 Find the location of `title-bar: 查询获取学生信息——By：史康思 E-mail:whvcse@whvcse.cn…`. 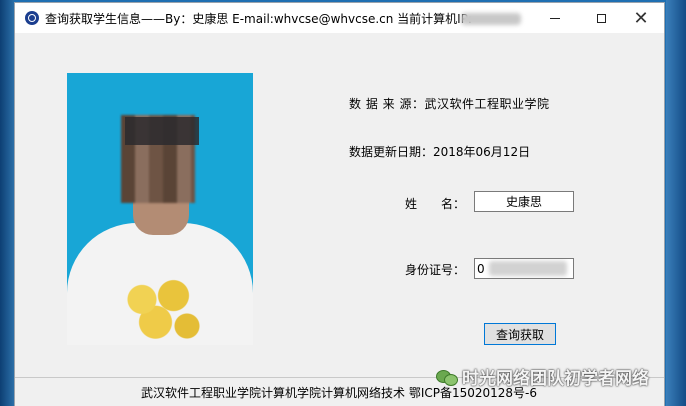

title-bar: 查询获取学生信息——By：史康思 E-mail:whvcse@whvcse.cn… is located at coordinates (339, 18).